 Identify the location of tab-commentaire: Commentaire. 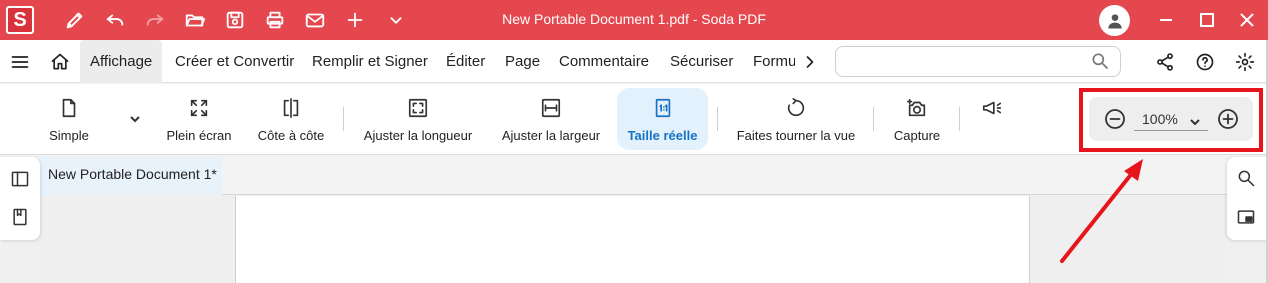
(604, 61).